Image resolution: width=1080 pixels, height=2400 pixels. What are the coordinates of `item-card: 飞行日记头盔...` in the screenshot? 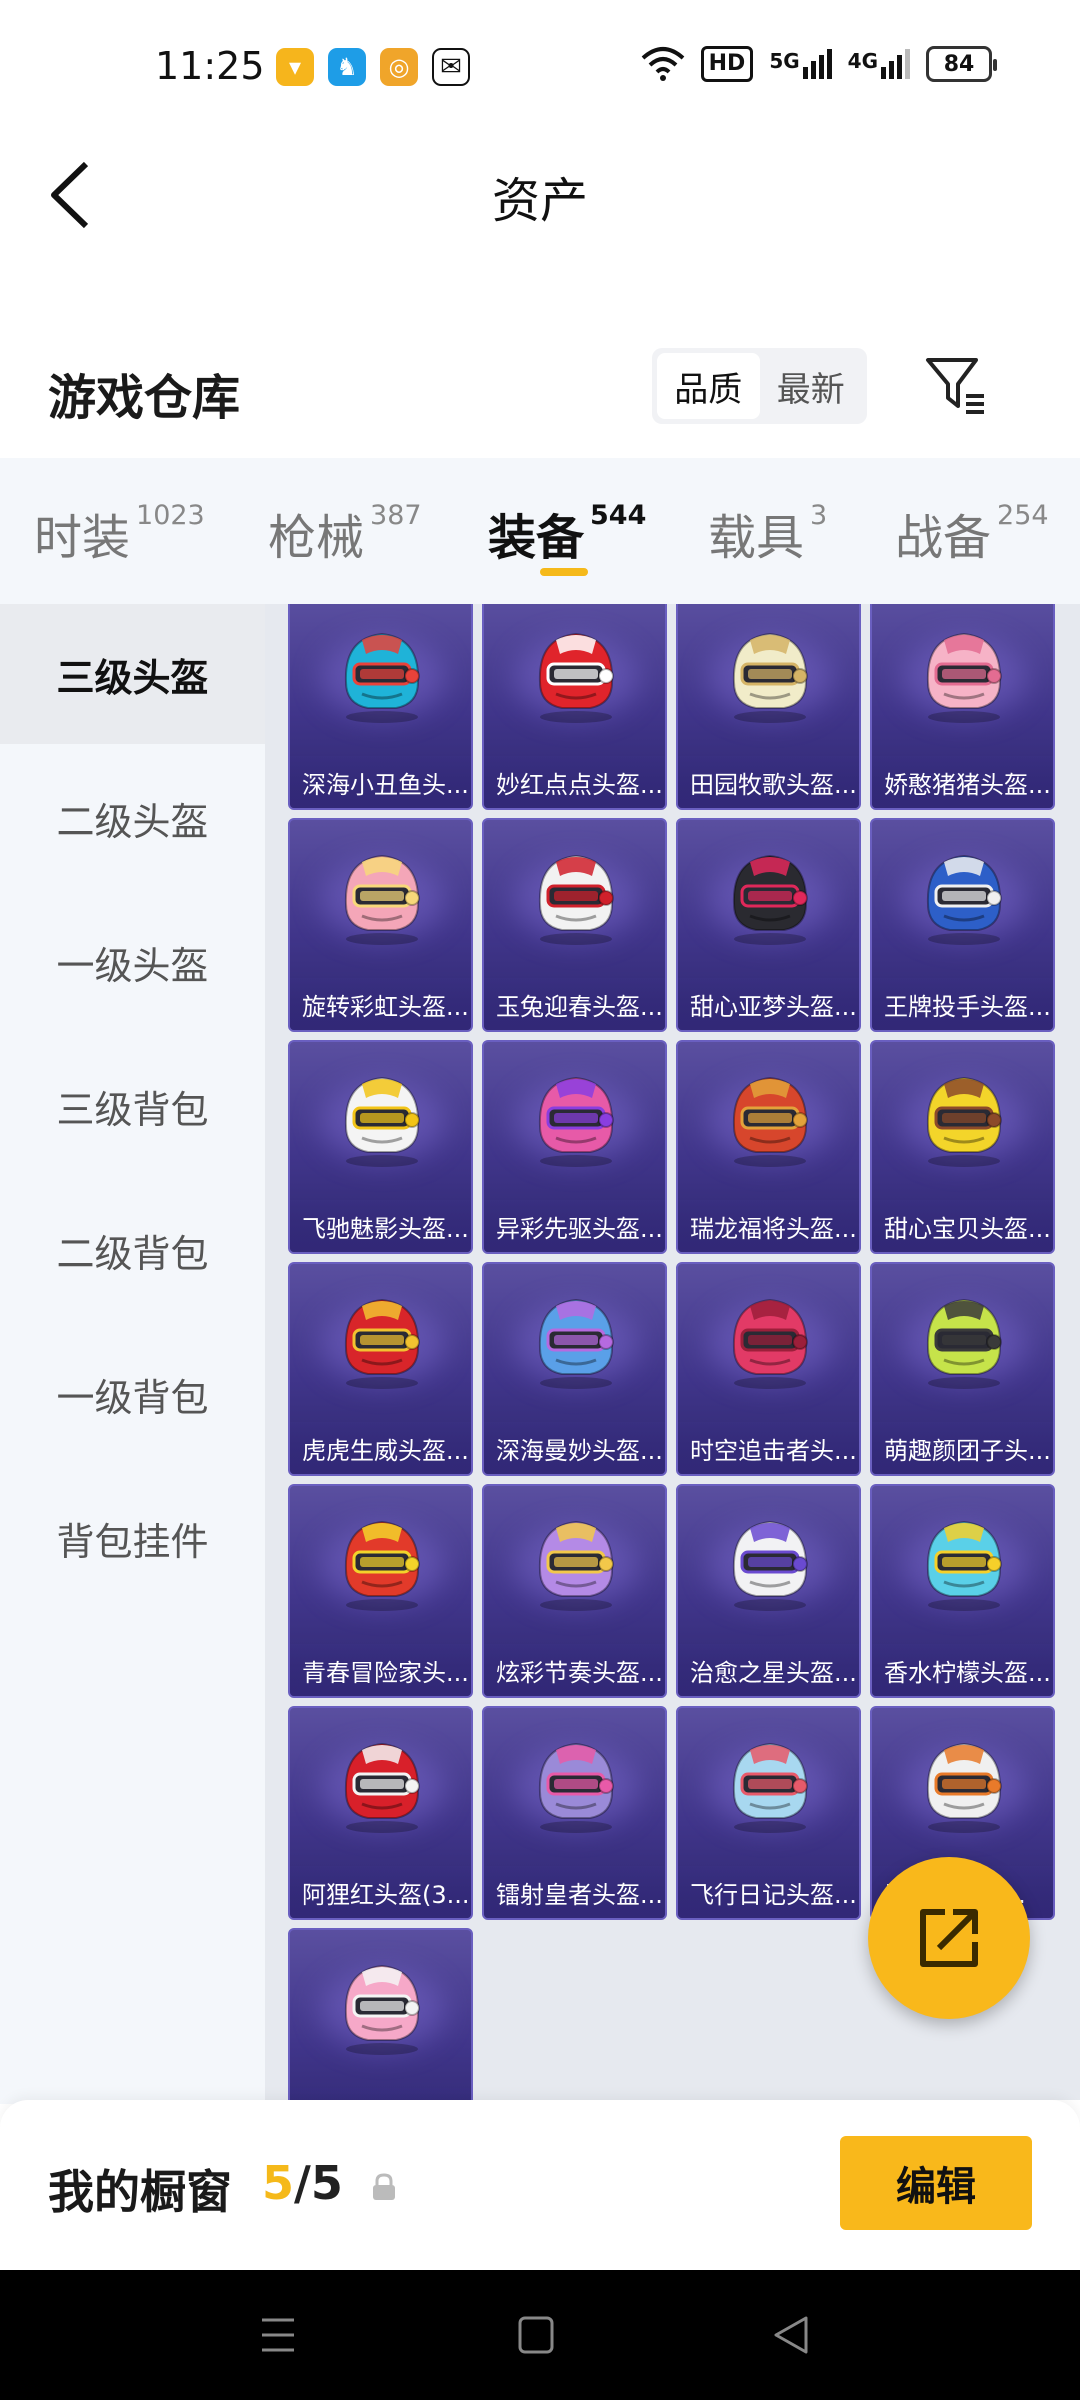 It's located at (768, 1813).